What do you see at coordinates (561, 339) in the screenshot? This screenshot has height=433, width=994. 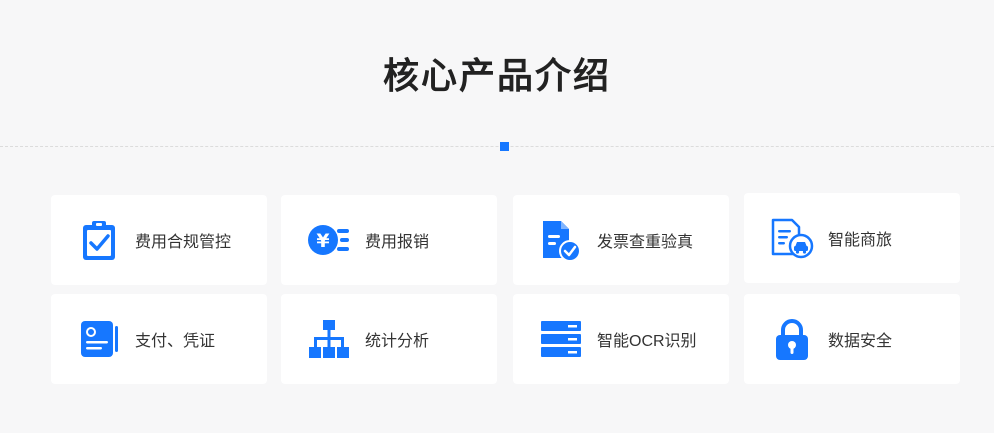 I see `server-stack-icon` at bounding box center [561, 339].